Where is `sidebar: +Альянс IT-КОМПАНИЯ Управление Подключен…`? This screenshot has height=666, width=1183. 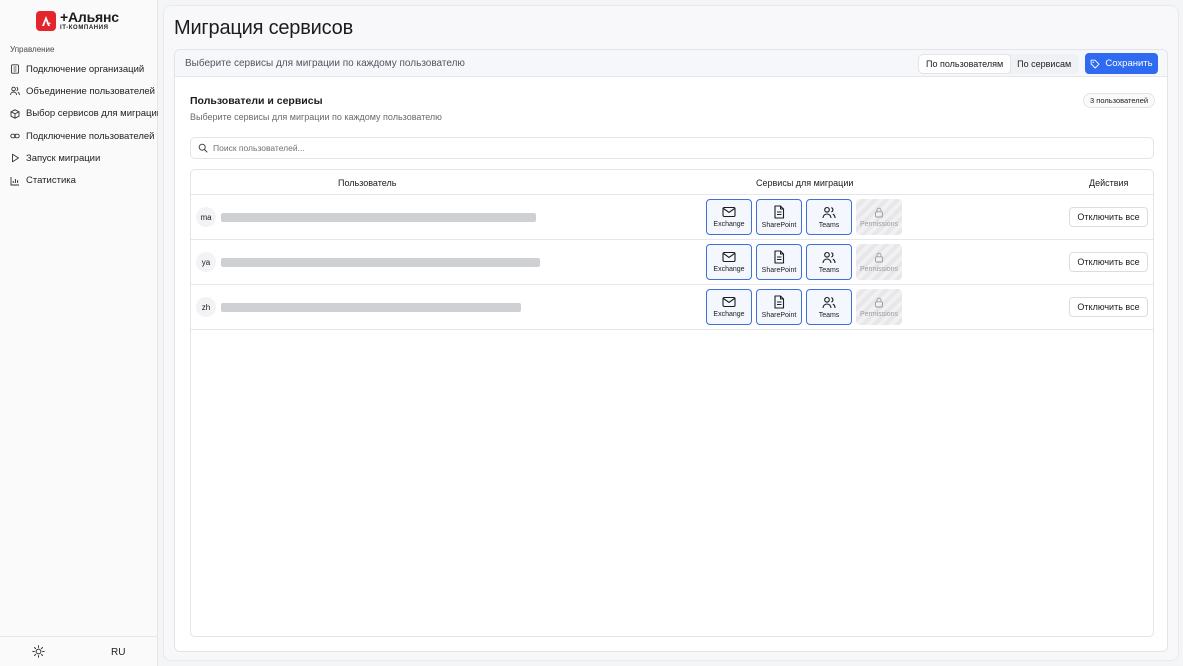
sidebar: +Альянс IT-КОМПАНИЯ Управление Подключен… is located at coordinates (79, 333).